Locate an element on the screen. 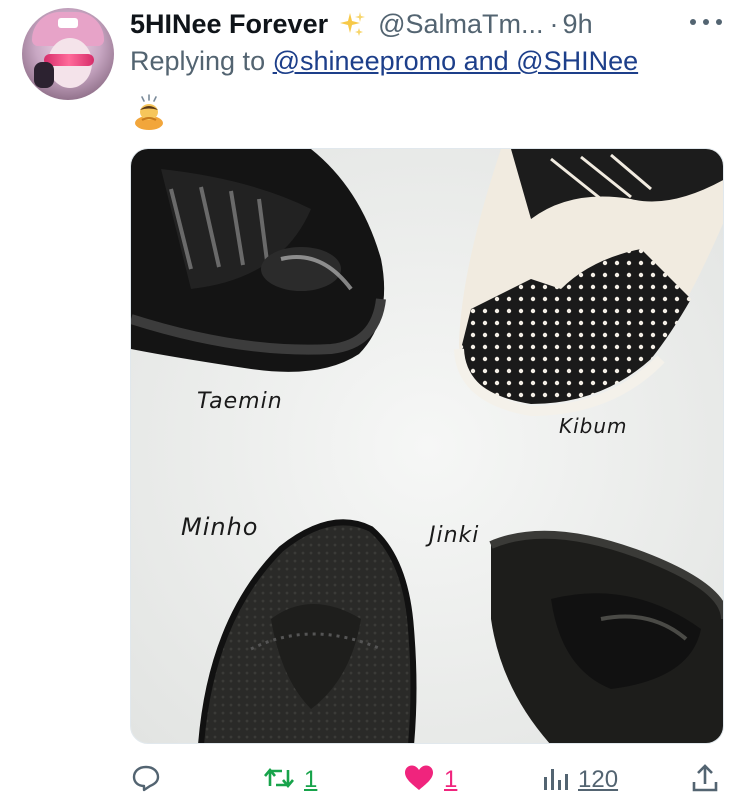  timestamp: 9h is located at coordinates (578, 24).